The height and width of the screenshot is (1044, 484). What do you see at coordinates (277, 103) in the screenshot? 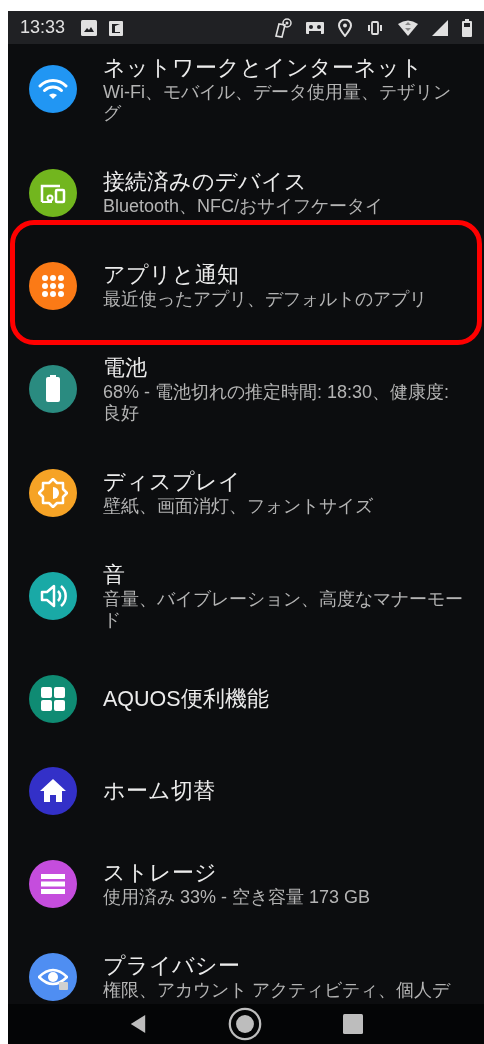
I see `item-subtitle: Wi-Fi、モバイル、データ使用量、テザリング` at bounding box center [277, 103].